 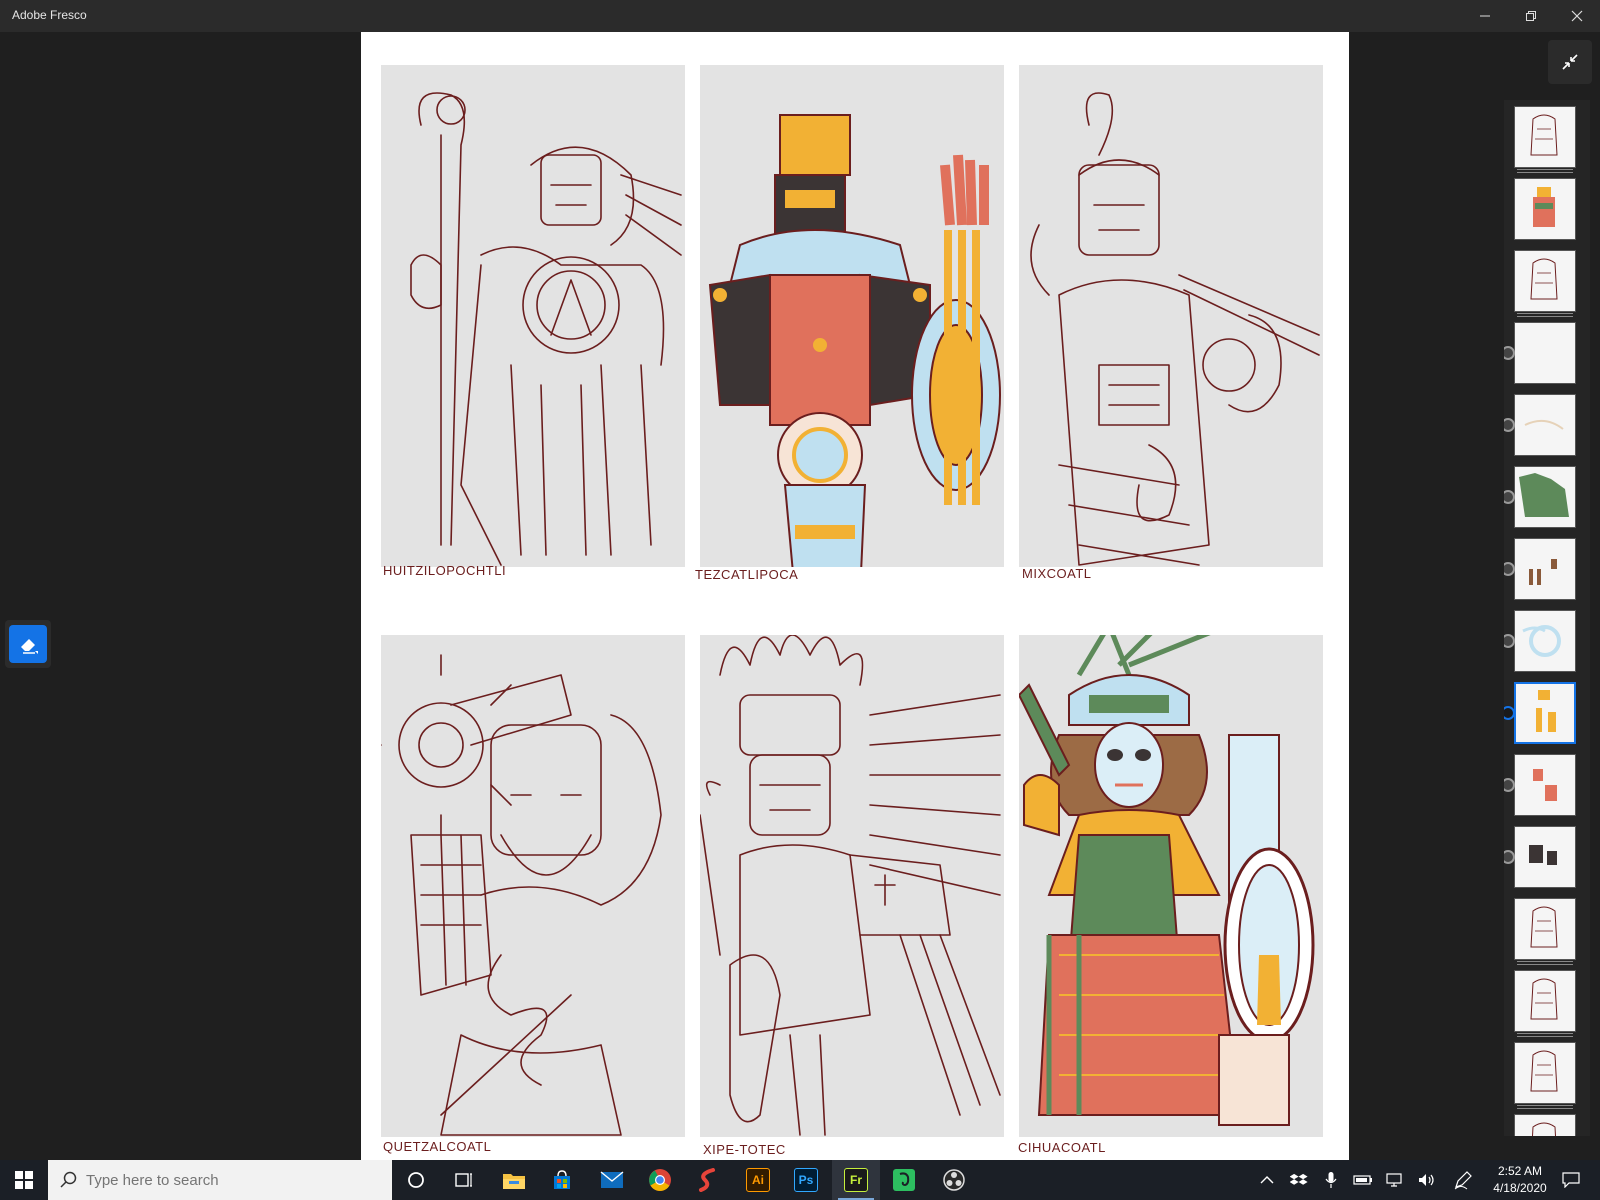 I want to click on notification-icon, so click(x=1571, y=1180).